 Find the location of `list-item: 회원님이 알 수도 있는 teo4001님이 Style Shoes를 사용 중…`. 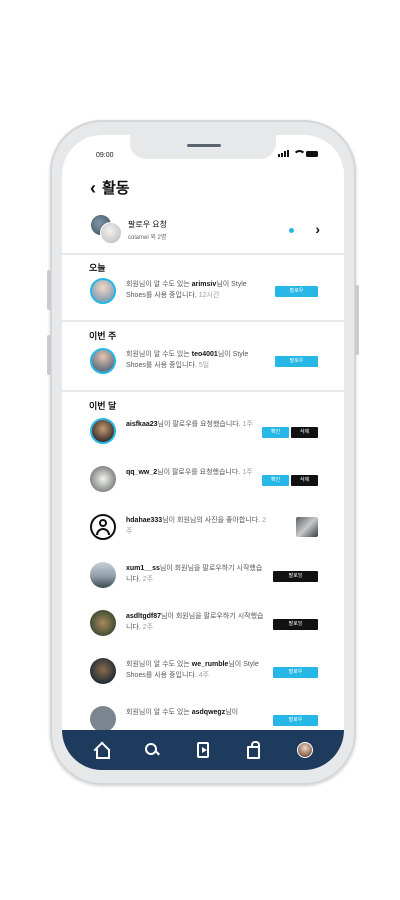

list-item: 회원님이 알 수도 있는 teo4001님이 Style Shoes를 사용 중… is located at coordinates (204, 363).